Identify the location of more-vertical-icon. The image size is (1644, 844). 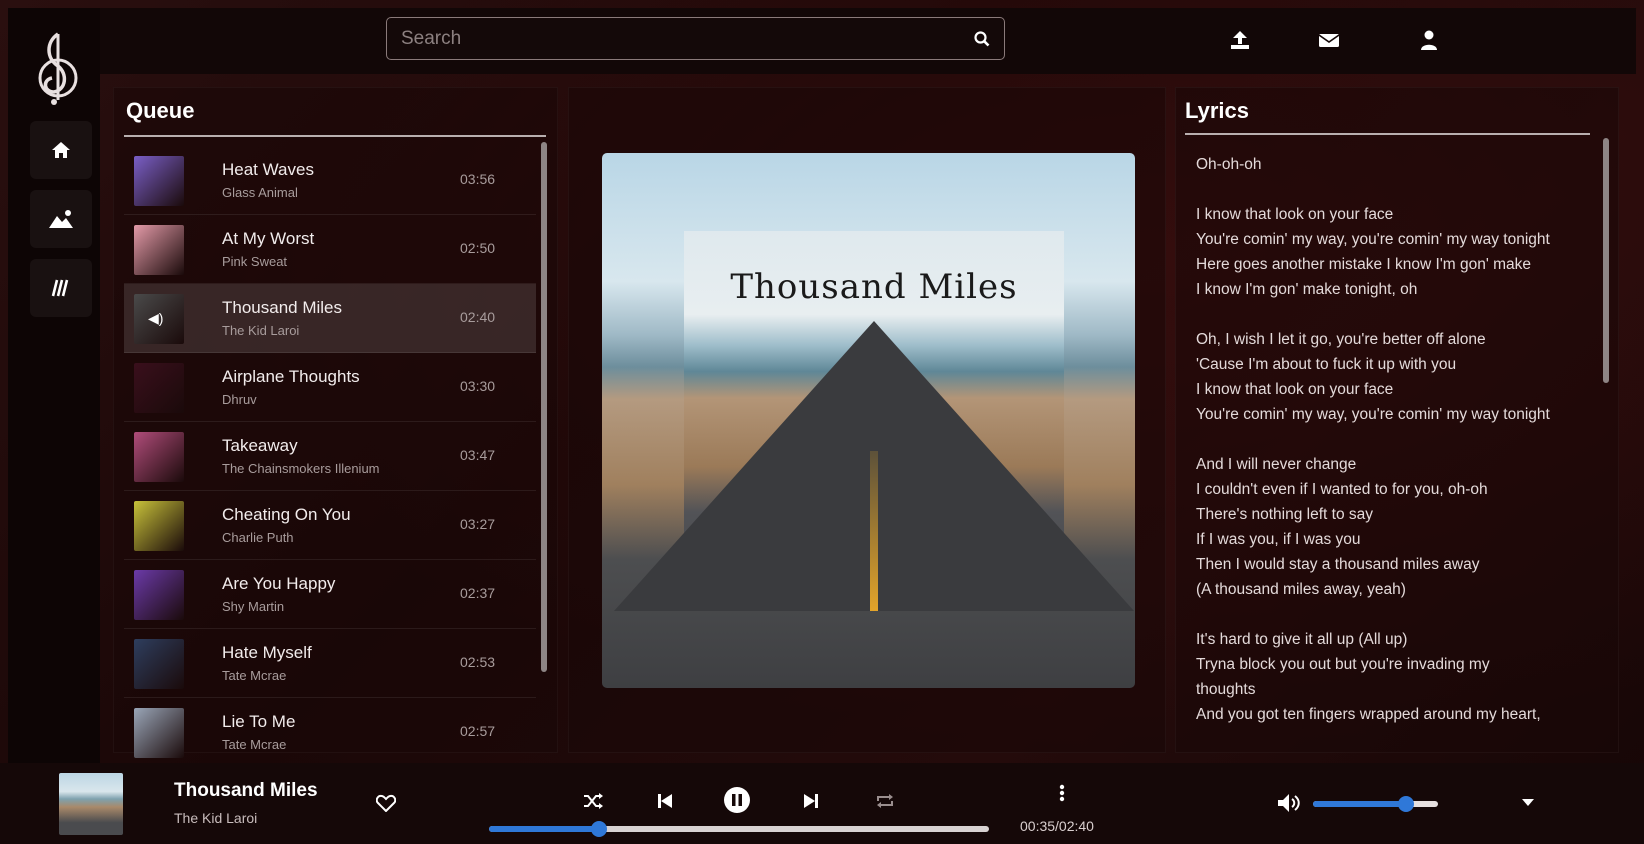
(1062, 793).